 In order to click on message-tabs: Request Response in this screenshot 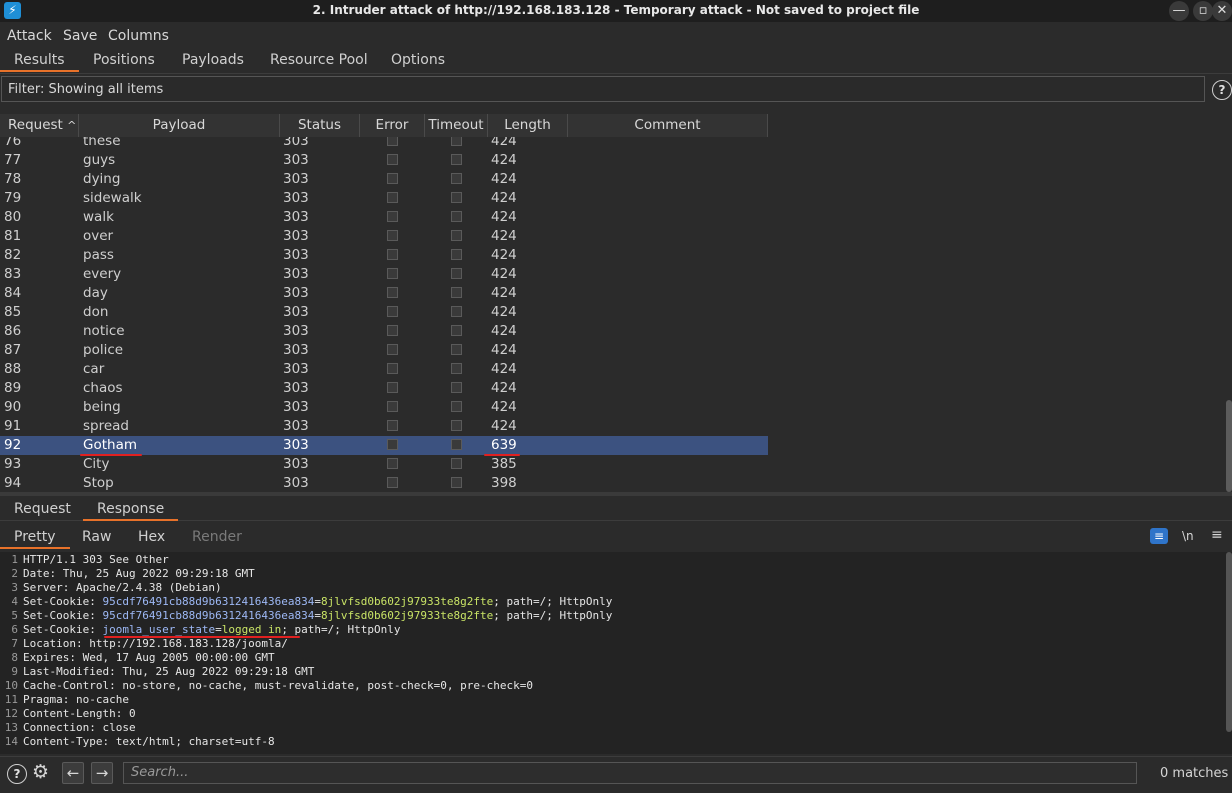, I will do `click(616, 508)`.